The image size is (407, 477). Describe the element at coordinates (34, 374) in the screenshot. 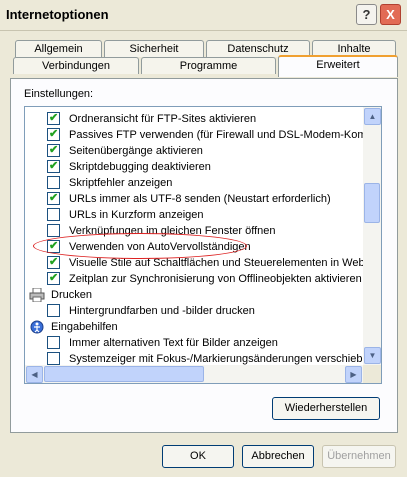

I see `scroll-left-icon: ◀` at that location.